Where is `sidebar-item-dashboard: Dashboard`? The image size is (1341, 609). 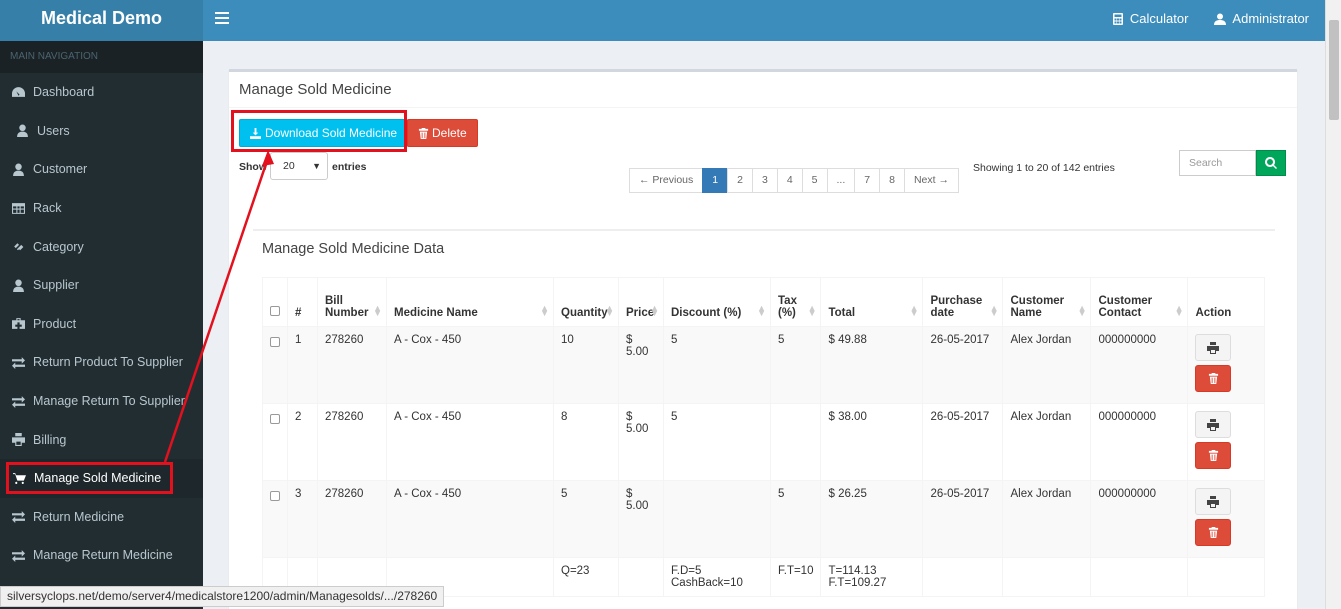 sidebar-item-dashboard: Dashboard is located at coordinates (101, 92).